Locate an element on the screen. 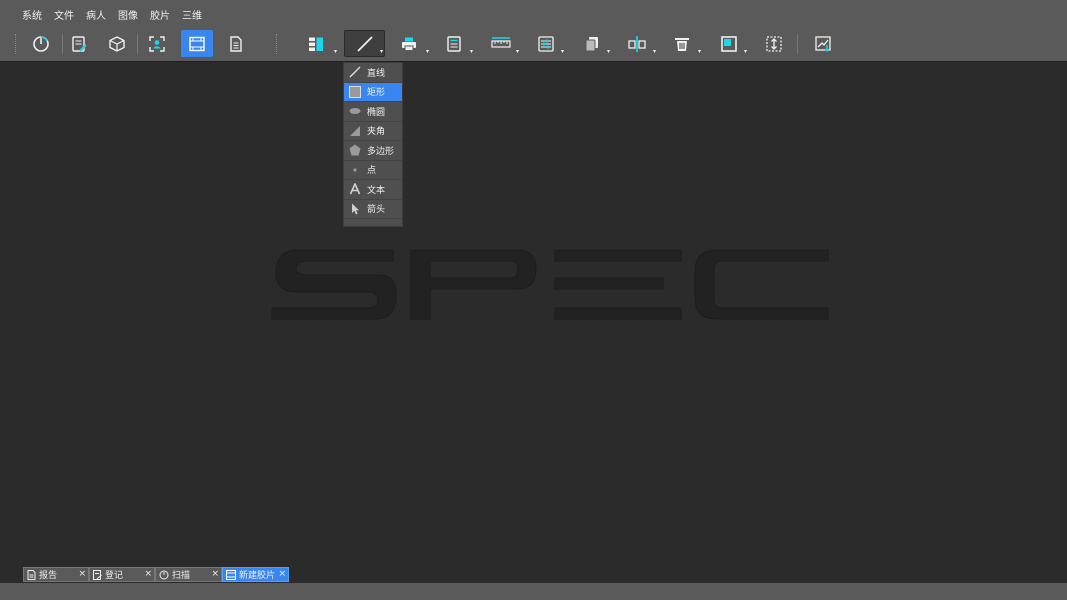 This screenshot has height=600, width=1067. film-icon is located at coordinates (197, 43).